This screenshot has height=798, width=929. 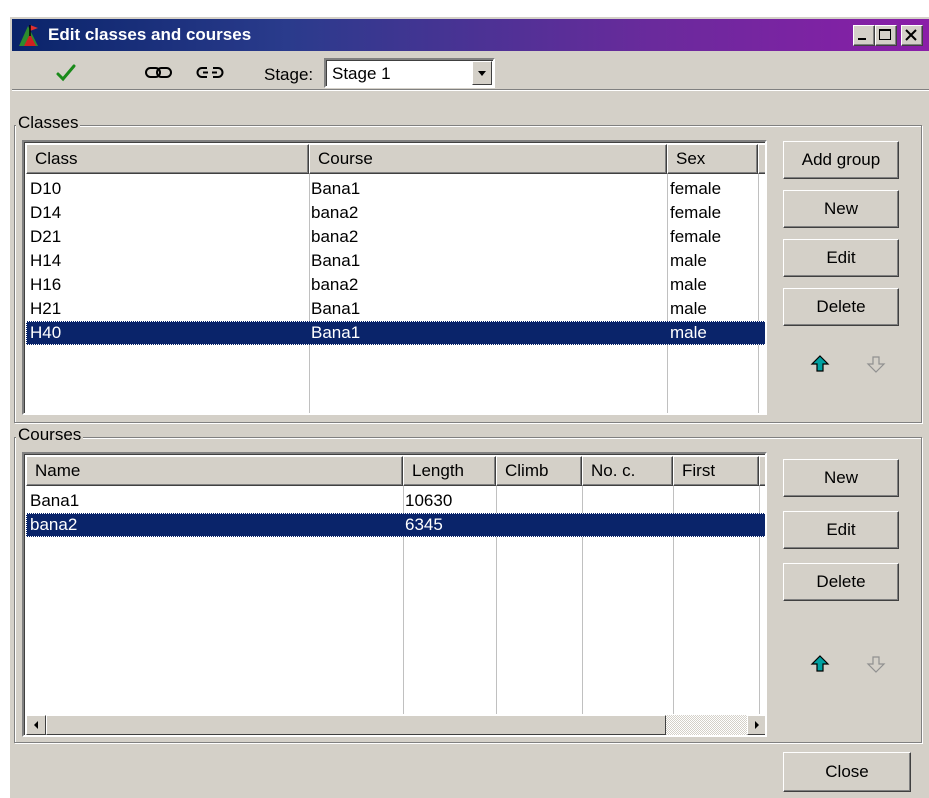 What do you see at coordinates (46, 308) in the screenshot?
I see `class-cell: H21` at bounding box center [46, 308].